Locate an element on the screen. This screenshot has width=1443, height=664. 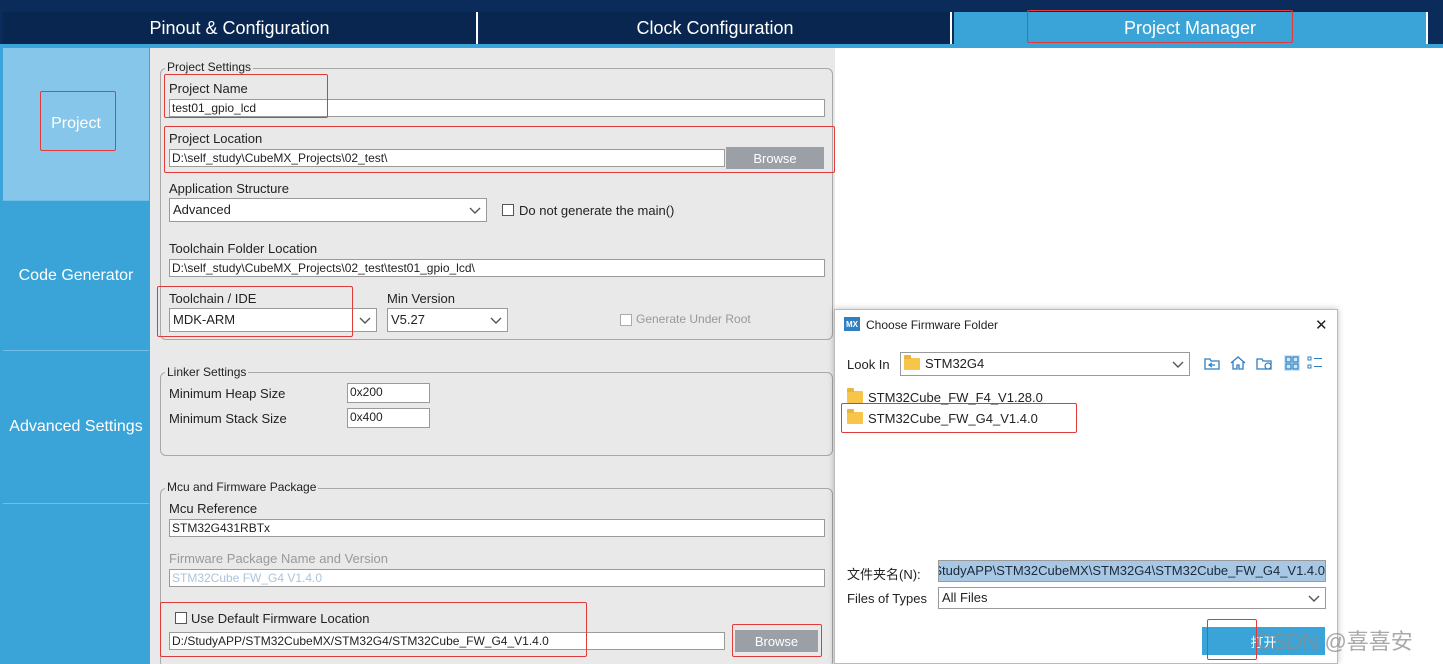
min-version-select: V5.27 is located at coordinates (447, 320).